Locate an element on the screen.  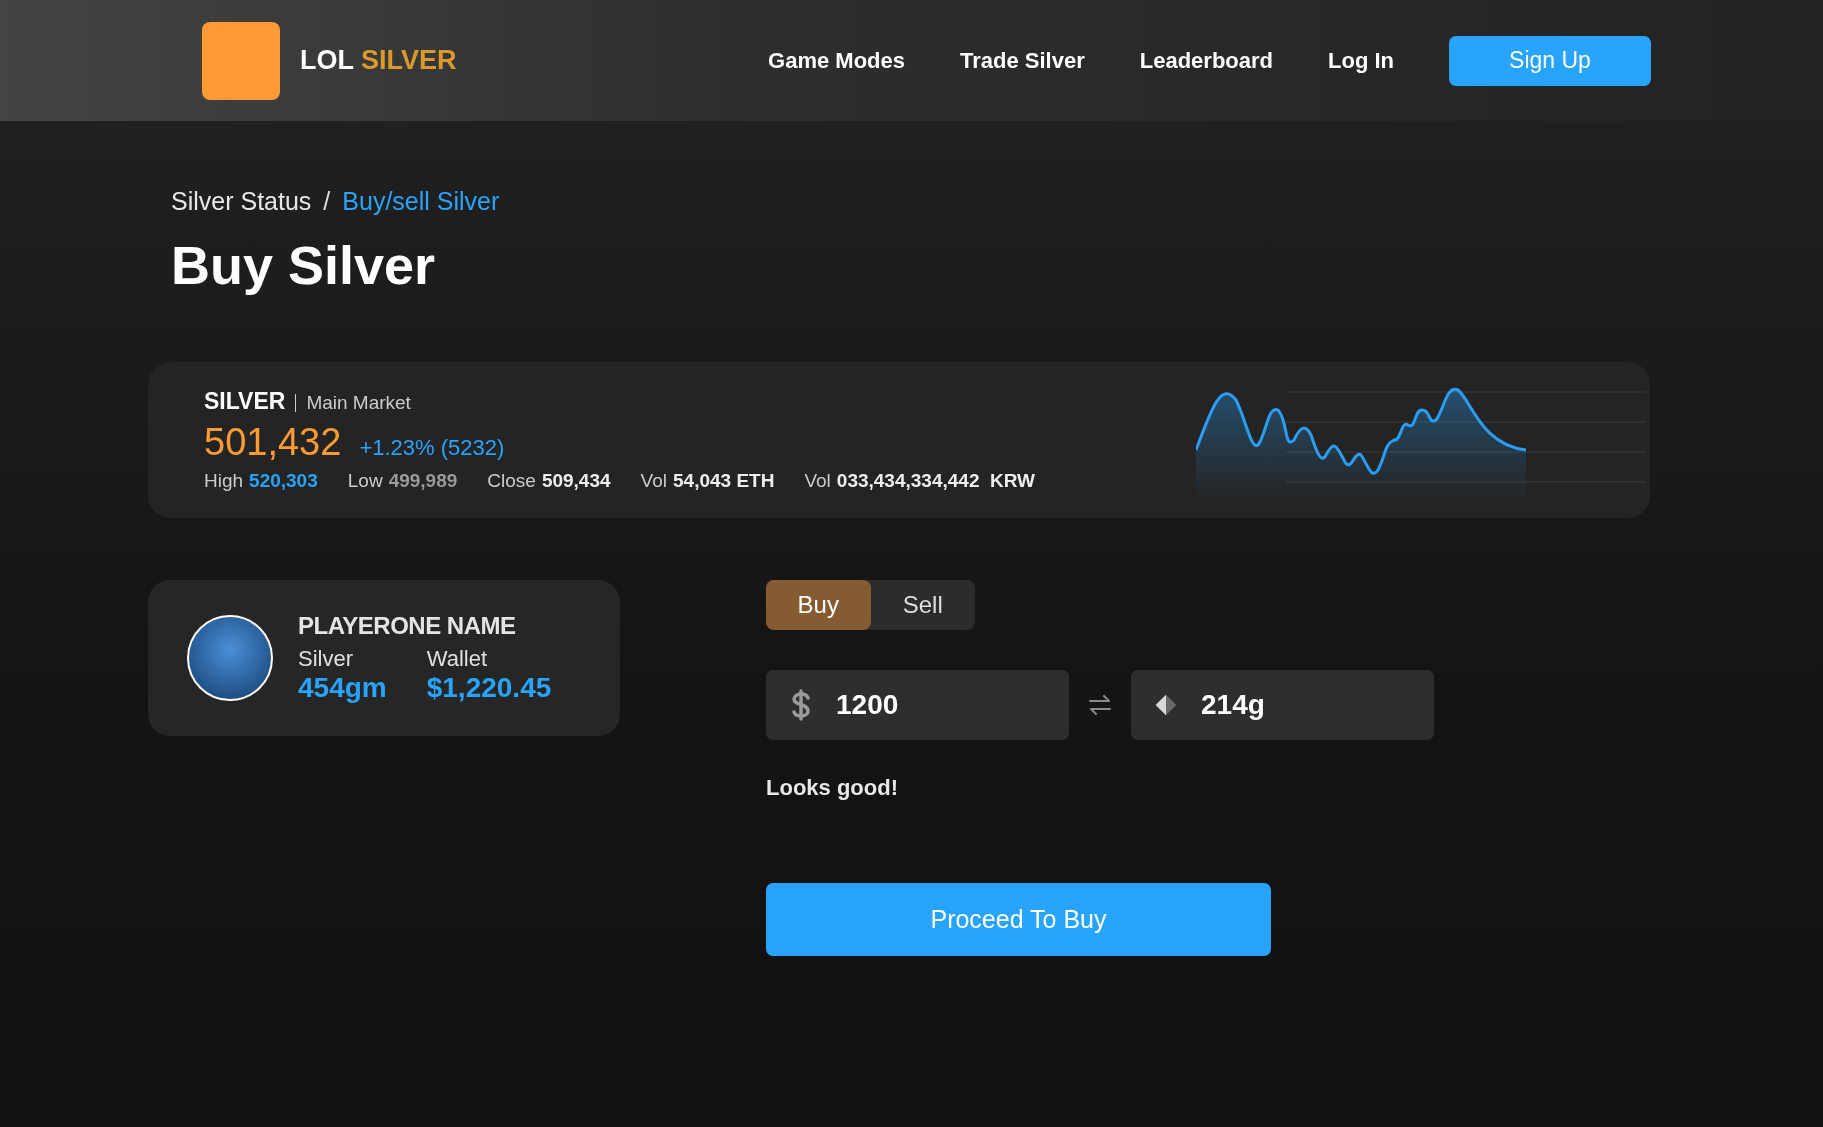
stat-value: 54,043 ETH is located at coordinates (724, 481).